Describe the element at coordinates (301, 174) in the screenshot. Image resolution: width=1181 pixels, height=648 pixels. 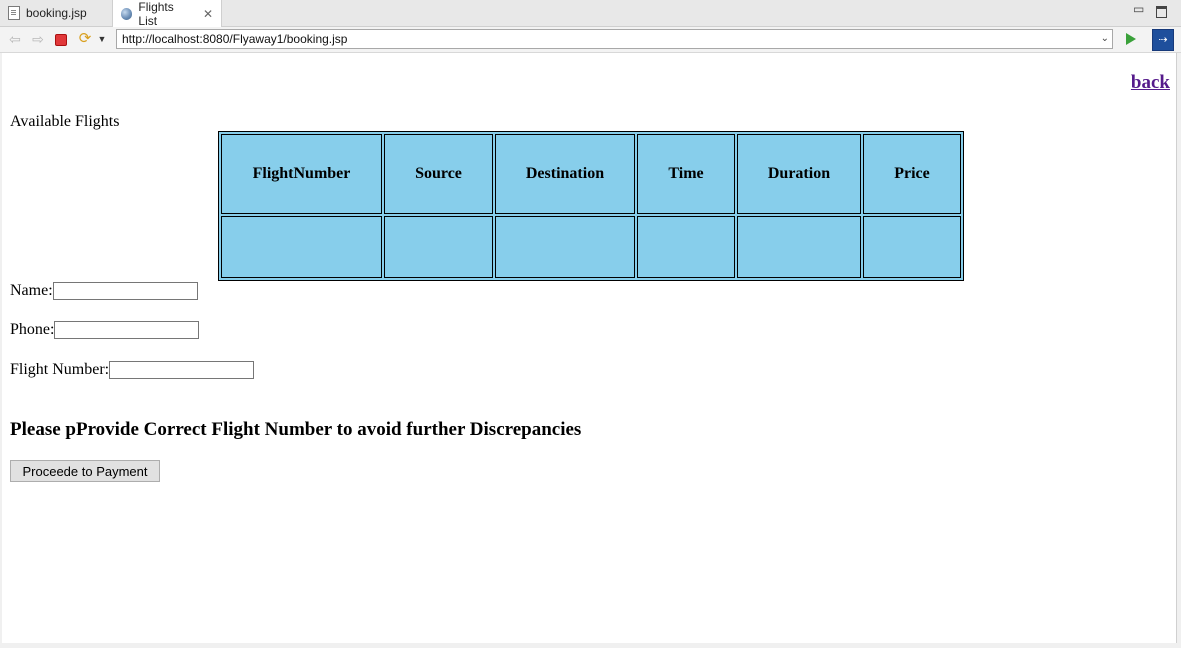
I see `column-header: FlightNumber` at that location.